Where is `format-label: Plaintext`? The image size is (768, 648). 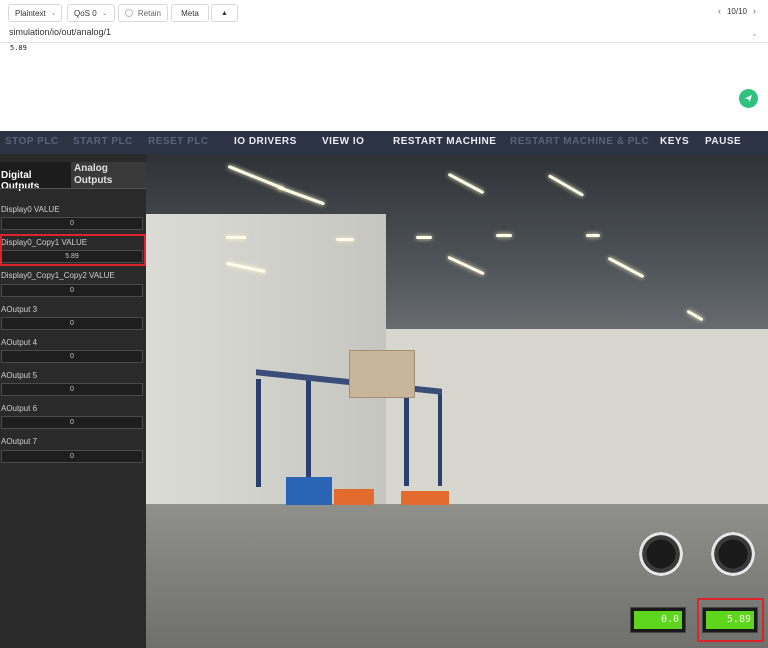 format-label: Plaintext is located at coordinates (30, 13).